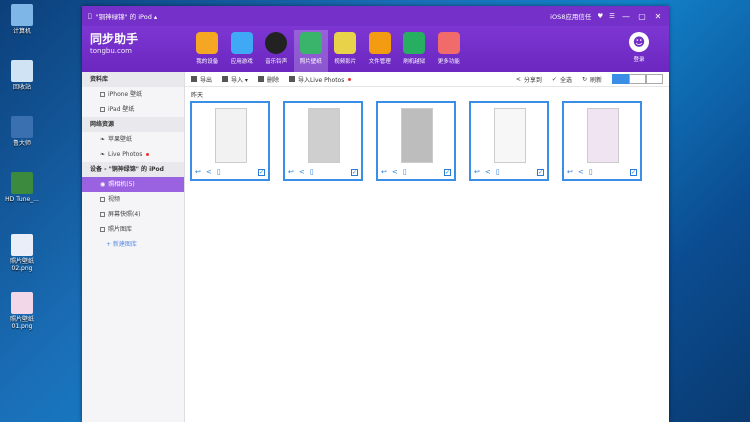  I want to click on import-button: 导入 ▾, so click(235, 79).